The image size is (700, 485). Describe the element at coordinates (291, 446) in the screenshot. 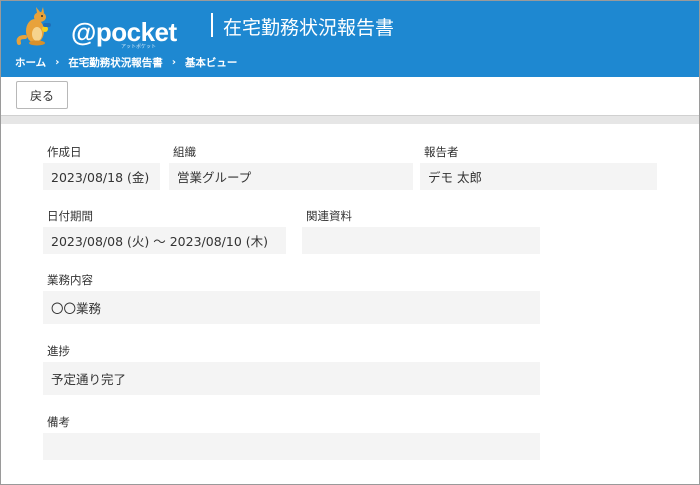

I see `remarks-field` at that location.